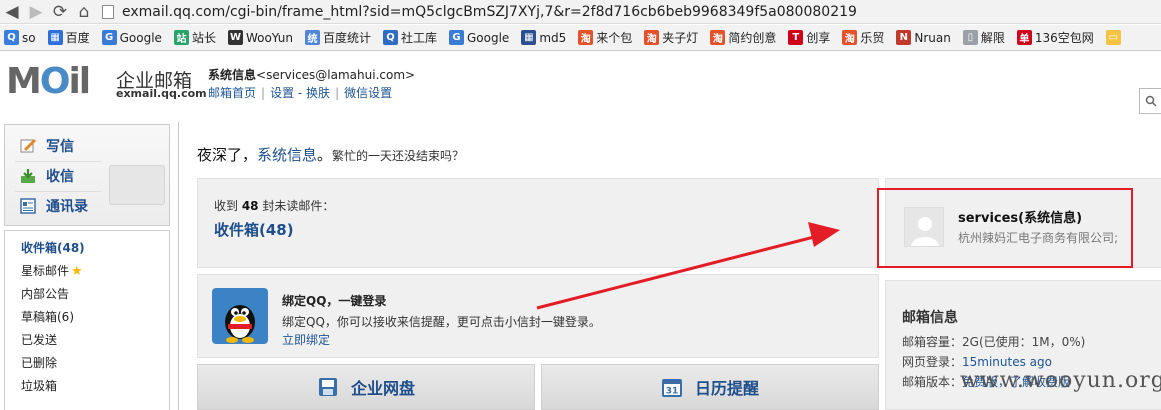  Describe the element at coordinates (28, 206) in the screenshot. I see `contacts-icon` at that location.